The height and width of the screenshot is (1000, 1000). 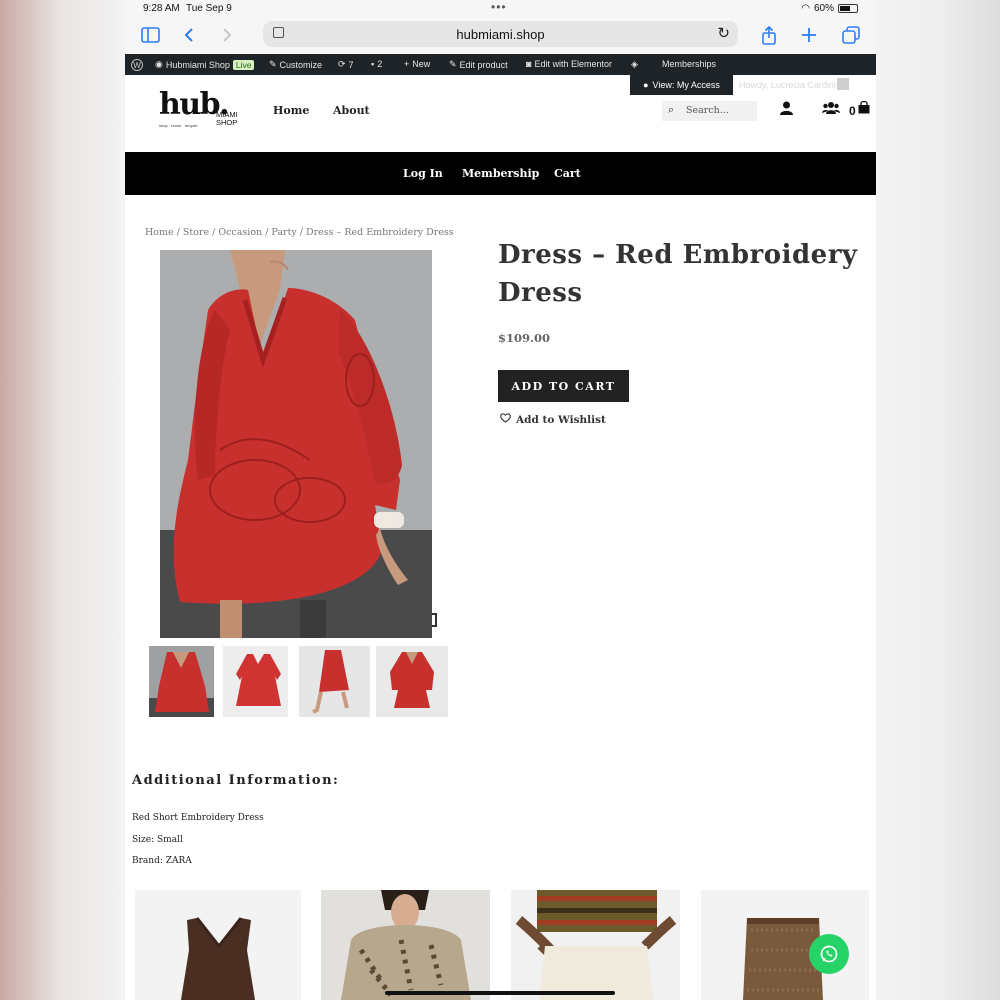 I want to click on additional-info-heading: Additional Information:, so click(x=236, y=780).